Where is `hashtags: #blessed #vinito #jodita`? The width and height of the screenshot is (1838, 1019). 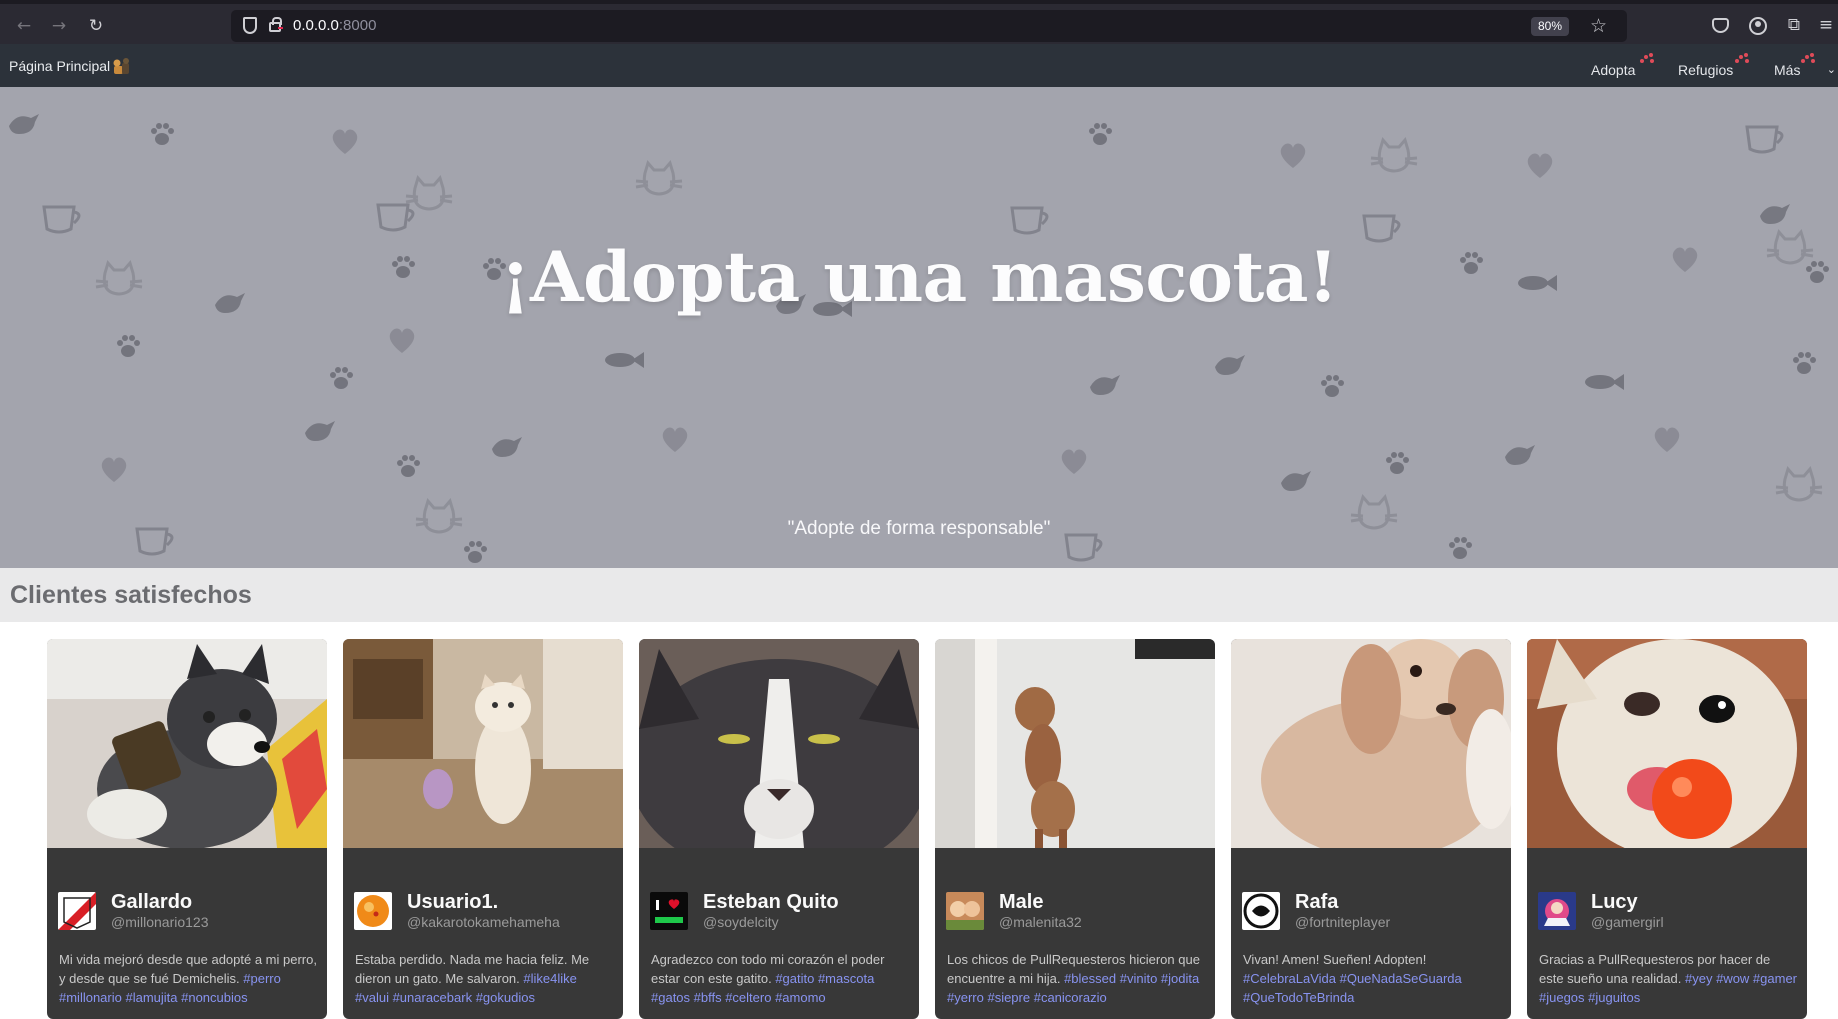
hashtags: #blessed #vinito #jodita is located at coordinates (1131, 978).